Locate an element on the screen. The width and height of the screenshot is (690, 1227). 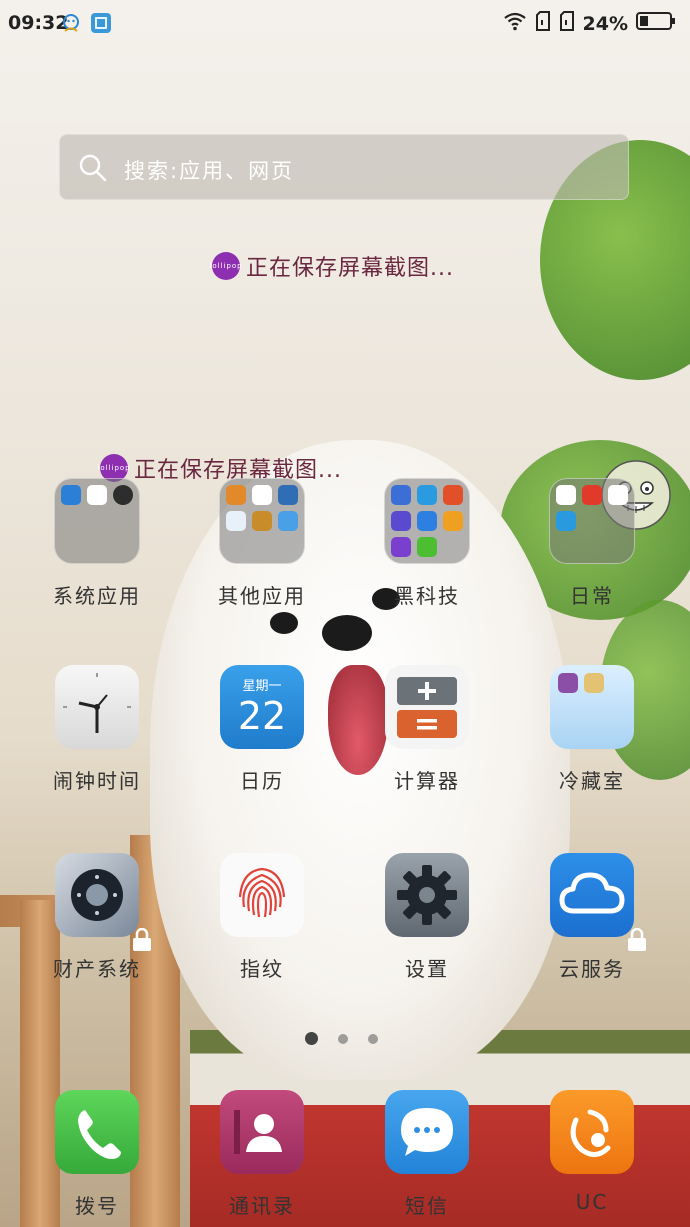
app-label: 日常 is located at coordinates (592, 596).